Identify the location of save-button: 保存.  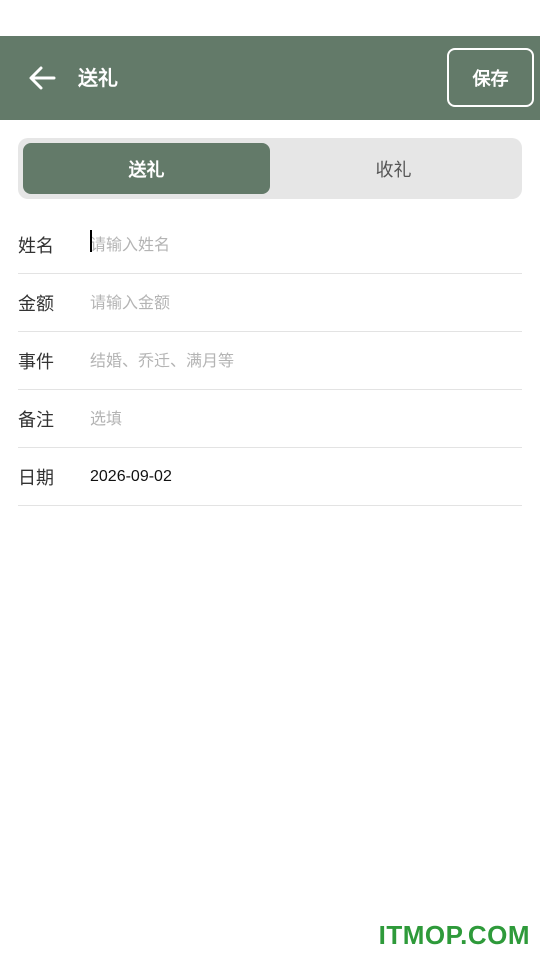
(490, 77).